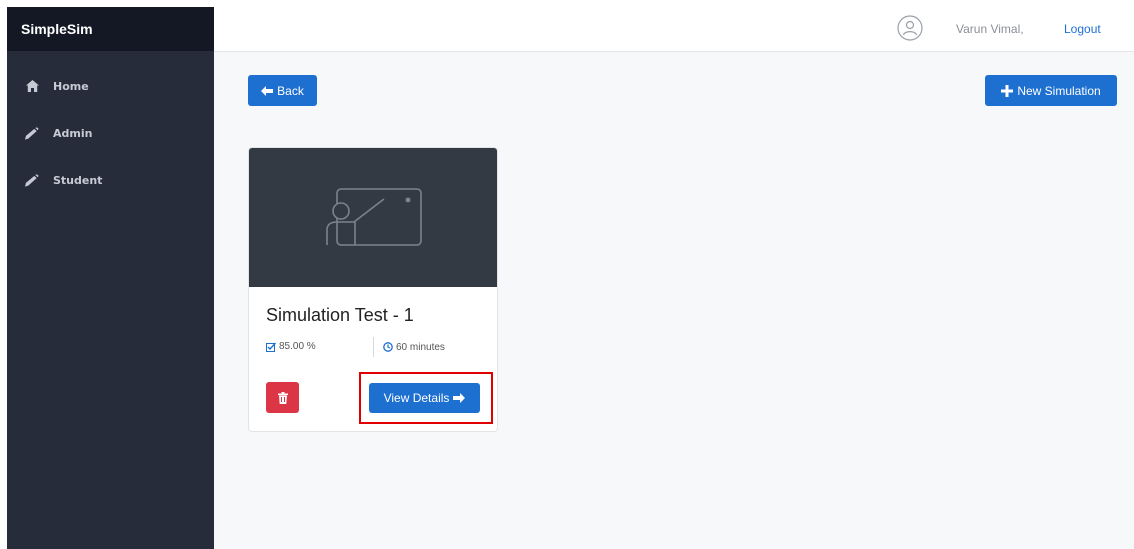  What do you see at coordinates (110, 180) in the screenshot?
I see `sidebar-item-student: Student` at bounding box center [110, 180].